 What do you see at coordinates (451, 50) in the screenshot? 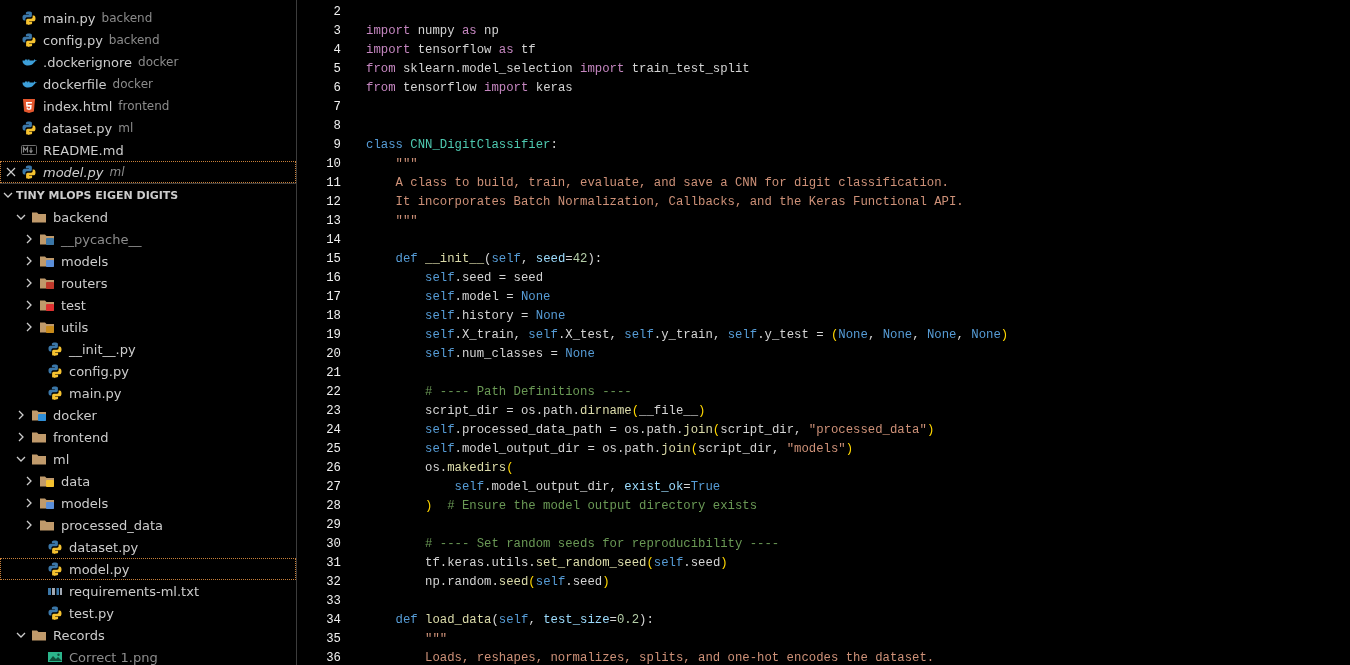
I see `code-line: import tensorflow as tf` at bounding box center [451, 50].